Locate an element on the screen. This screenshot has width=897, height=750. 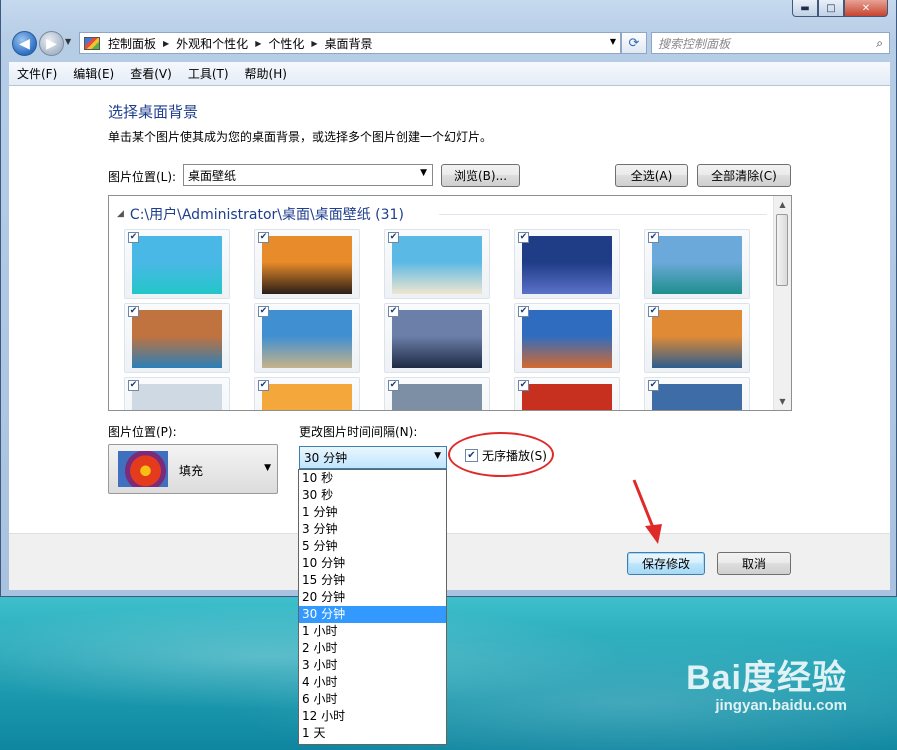
location-label: 图片位置(L): is located at coordinates (142, 177).